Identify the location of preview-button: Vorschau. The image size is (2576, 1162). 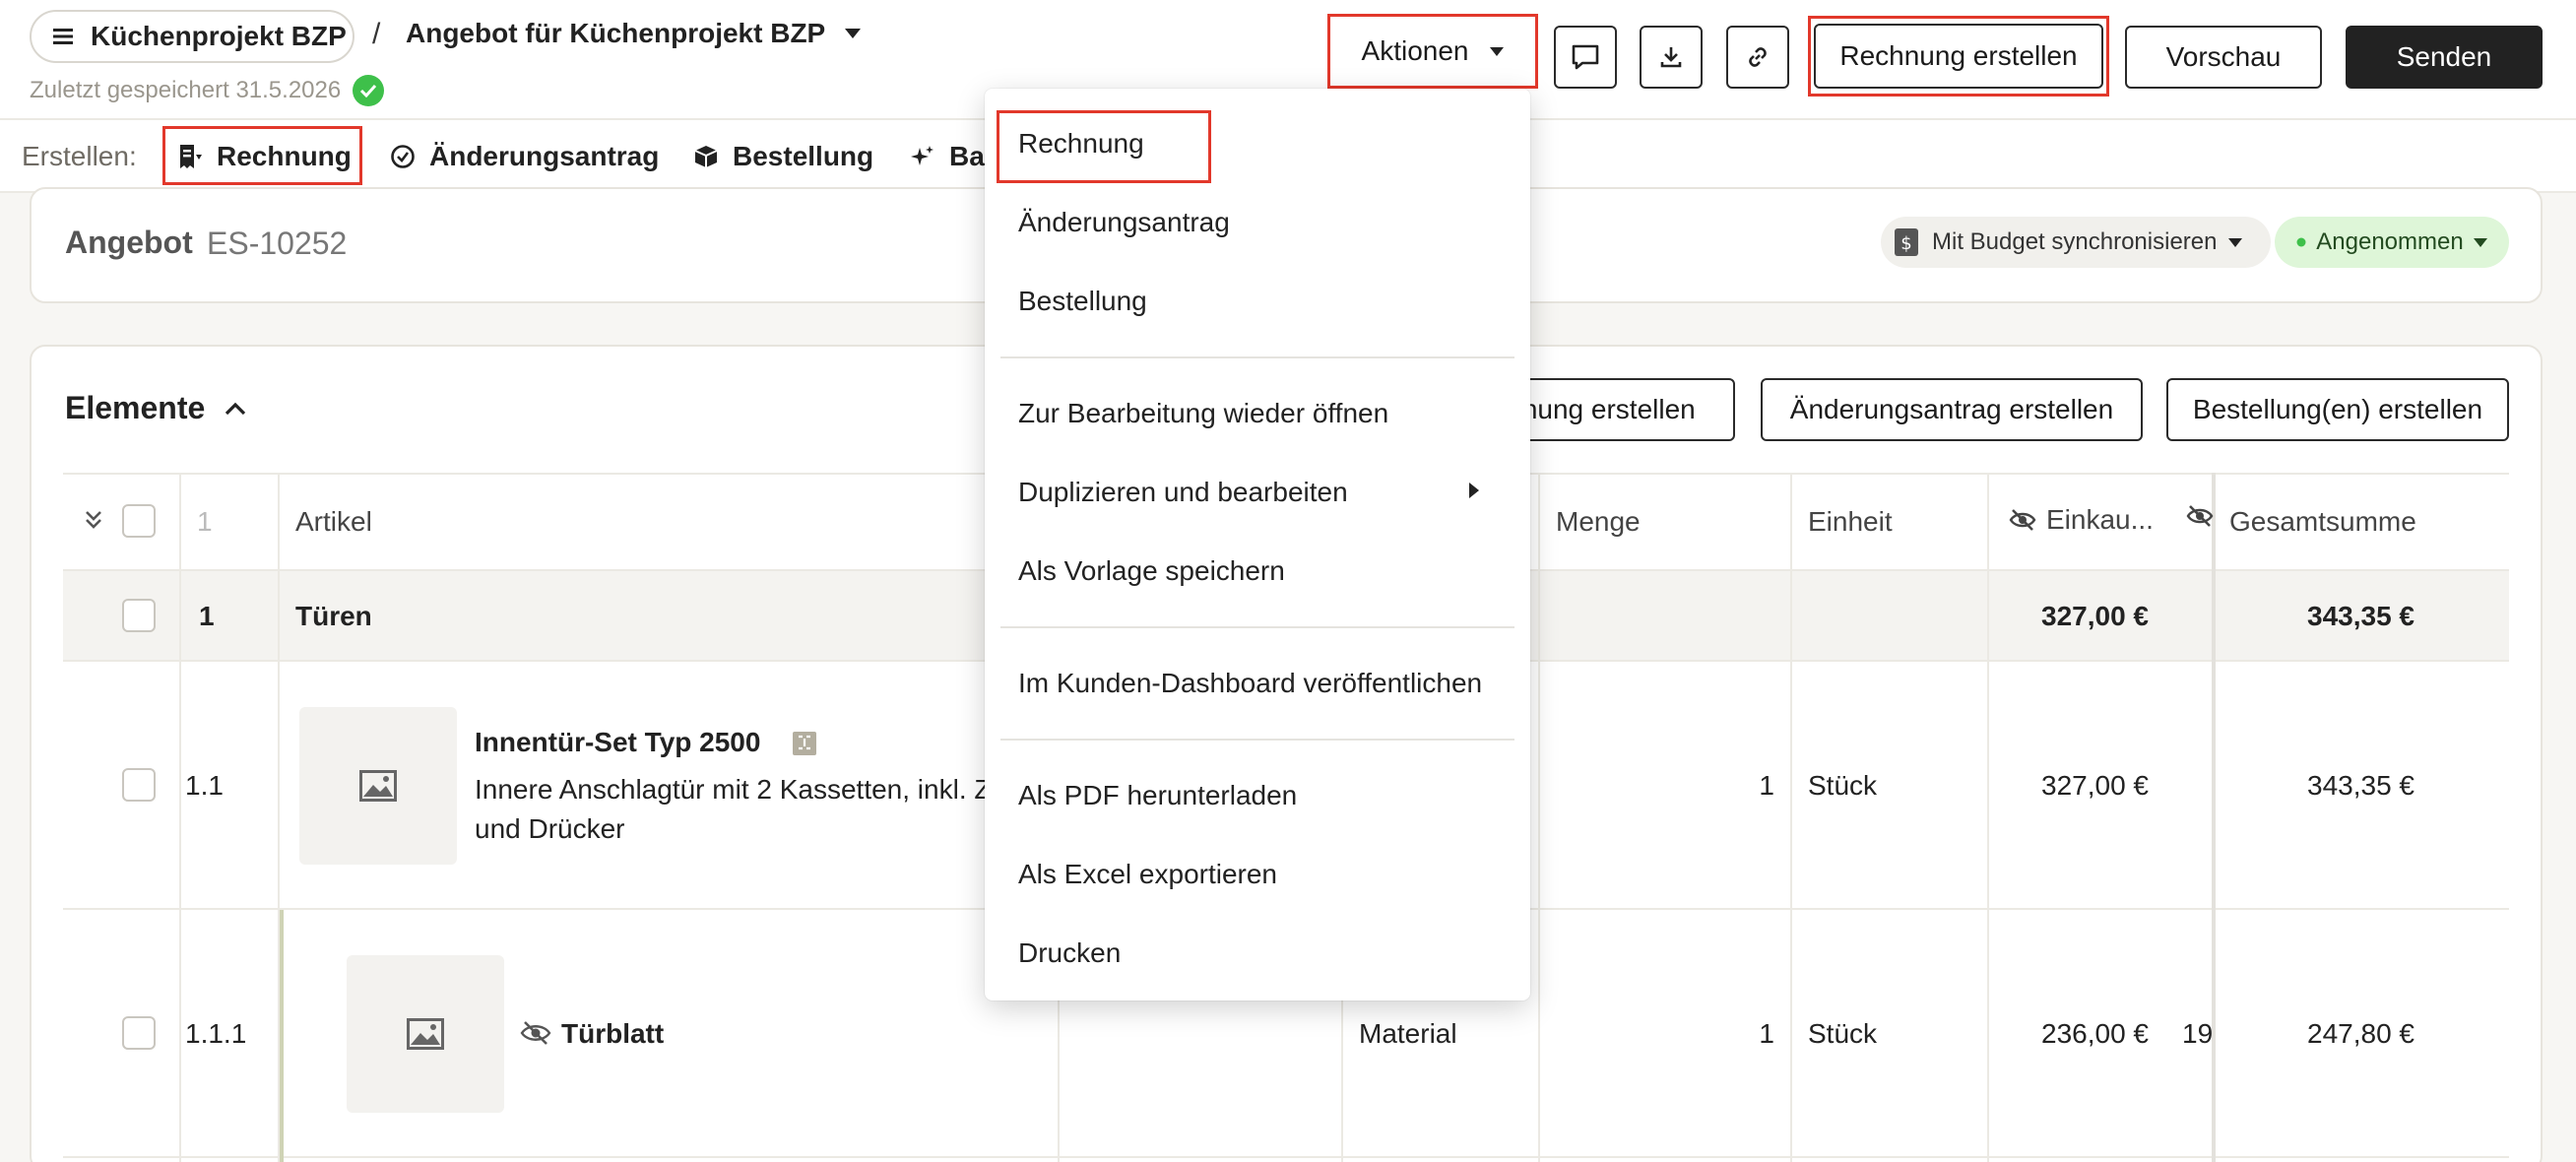
(2223, 58).